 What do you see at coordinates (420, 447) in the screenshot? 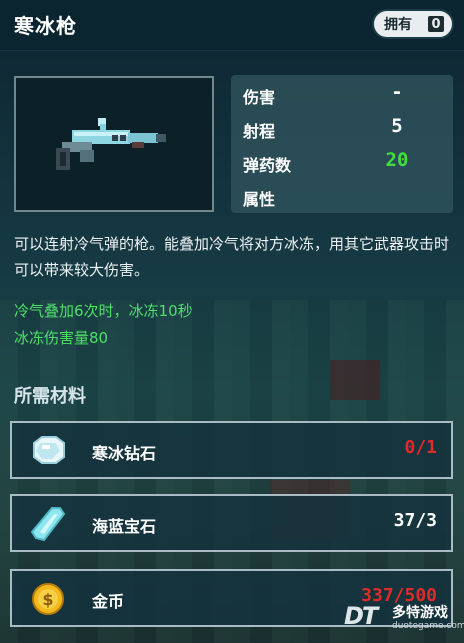
I see `material-qty: 0/1` at bounding box center [420, 447].